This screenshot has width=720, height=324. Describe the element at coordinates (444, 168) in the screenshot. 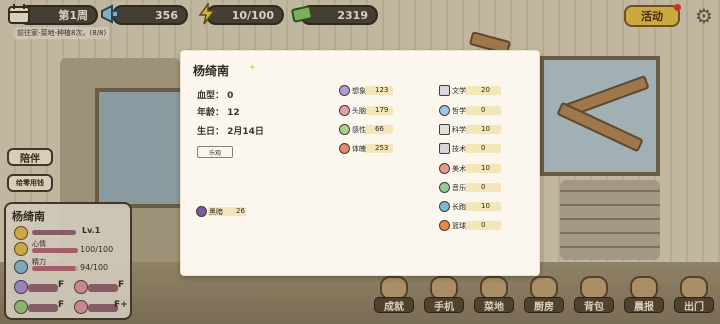

I see `palette-icon` at that location.